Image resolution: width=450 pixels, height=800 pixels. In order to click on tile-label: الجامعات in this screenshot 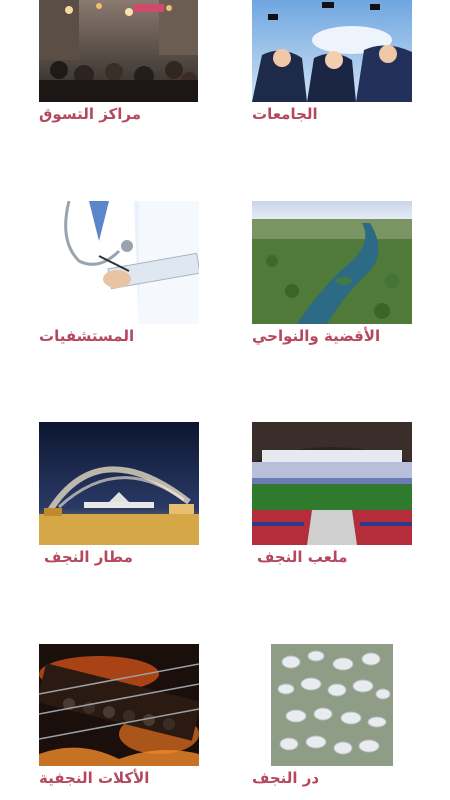, I will do `click(285, 114)`.